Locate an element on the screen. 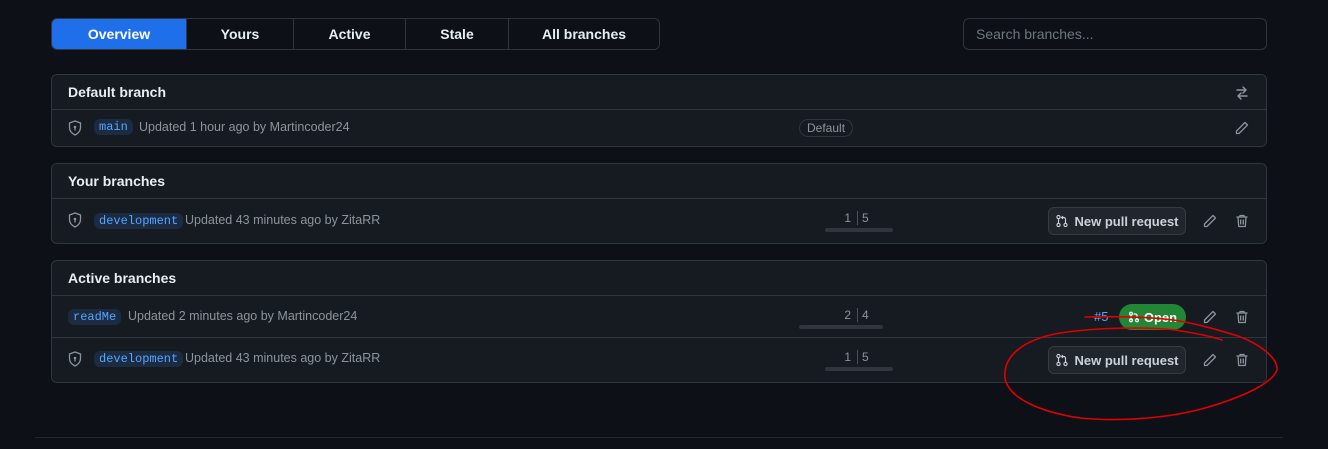 The width and height of the screenshot is (1328, 449). branch-name: main is located at coordinates (113, 127).